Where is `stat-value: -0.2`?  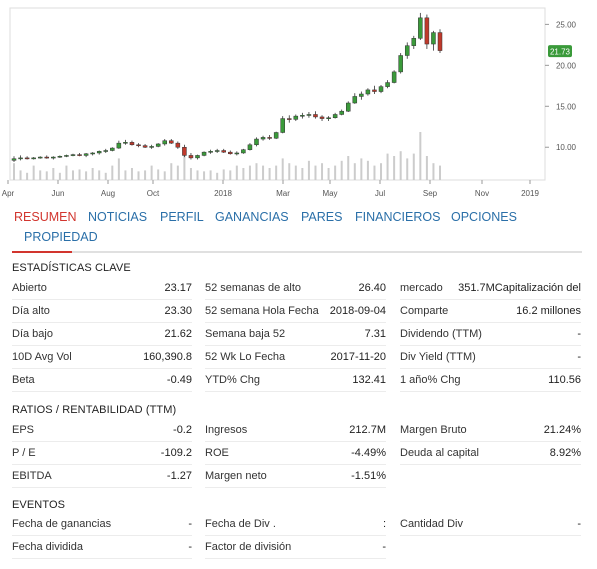 stat-value: -0.2 is located at coordinates (182, 430).